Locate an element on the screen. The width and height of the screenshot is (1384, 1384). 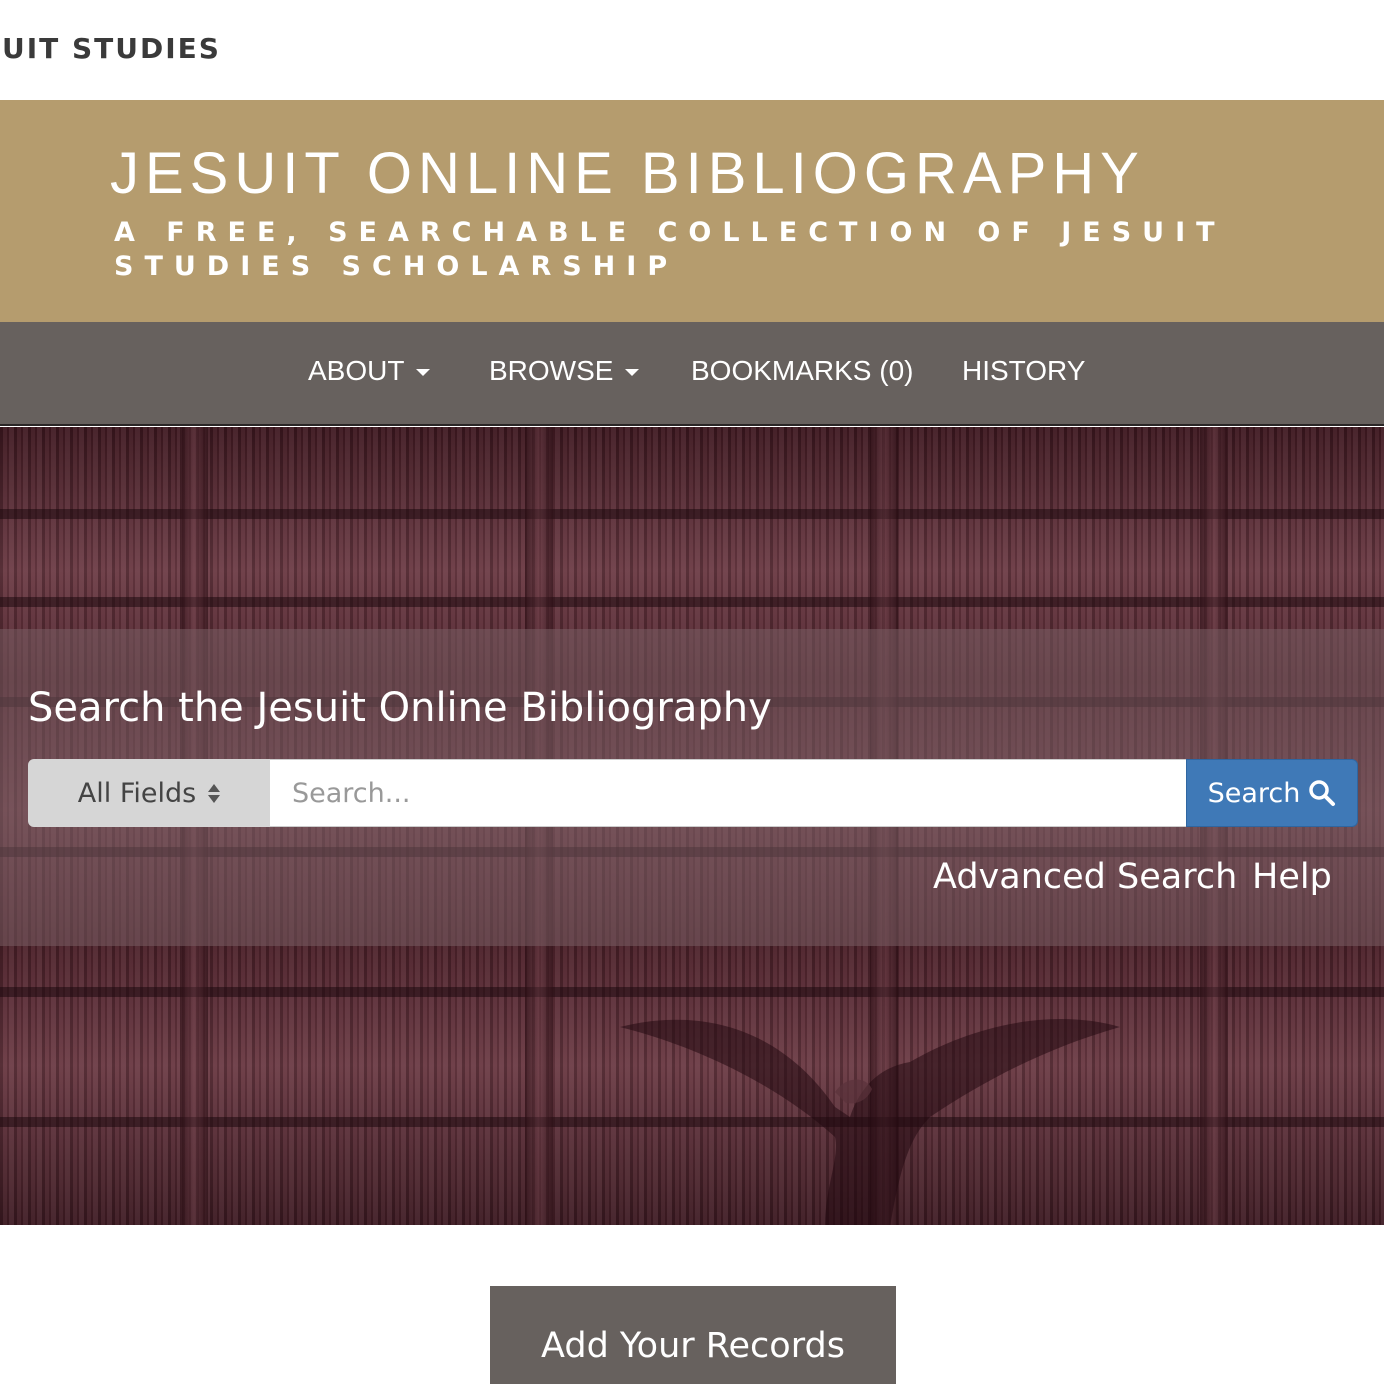
nav-bookmarks-label: BOOKMARKS (0) is located at coordinates (802, 370).